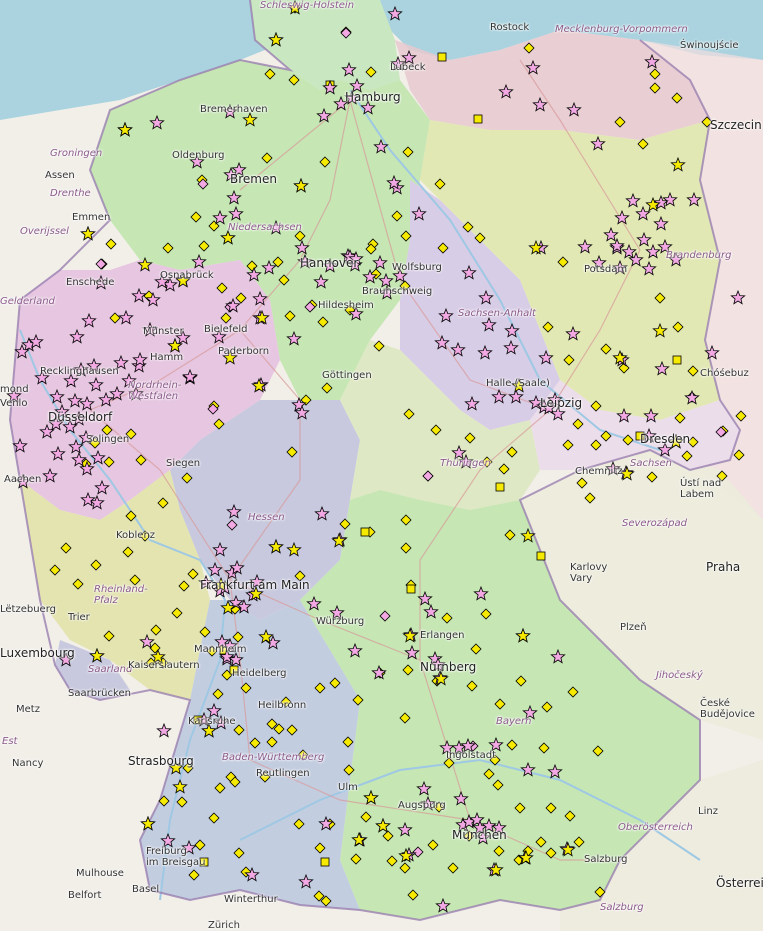 The height and width of the screenshot is (931, 763). What do you see at coordinates (422, 805) in the screenshot?
I see `label-augsburg: Augsburg` at bounding box center [422, 805].